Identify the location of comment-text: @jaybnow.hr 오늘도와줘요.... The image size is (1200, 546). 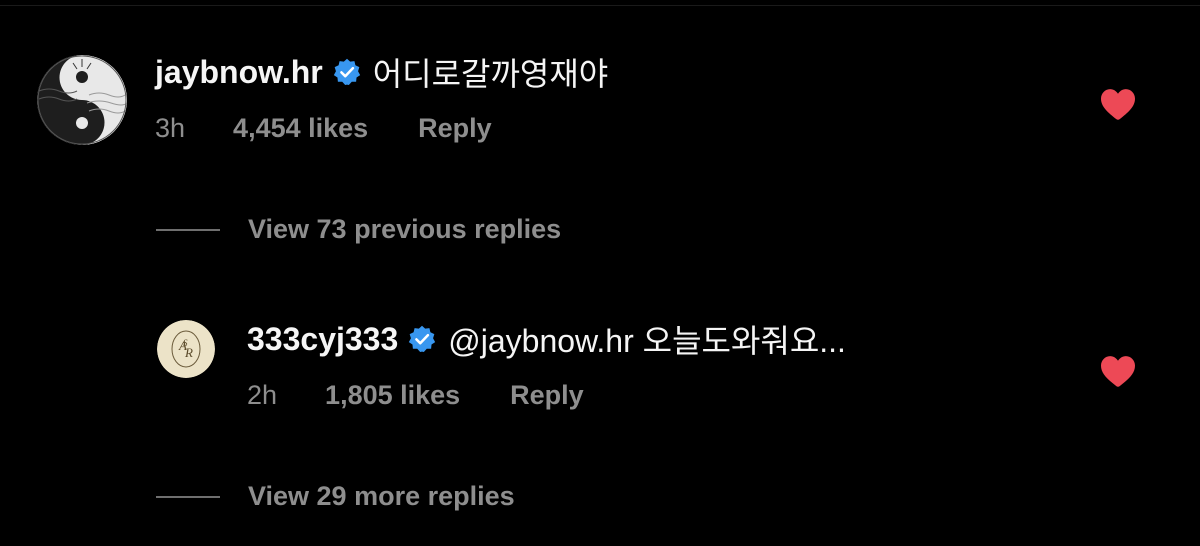
(647, 341).